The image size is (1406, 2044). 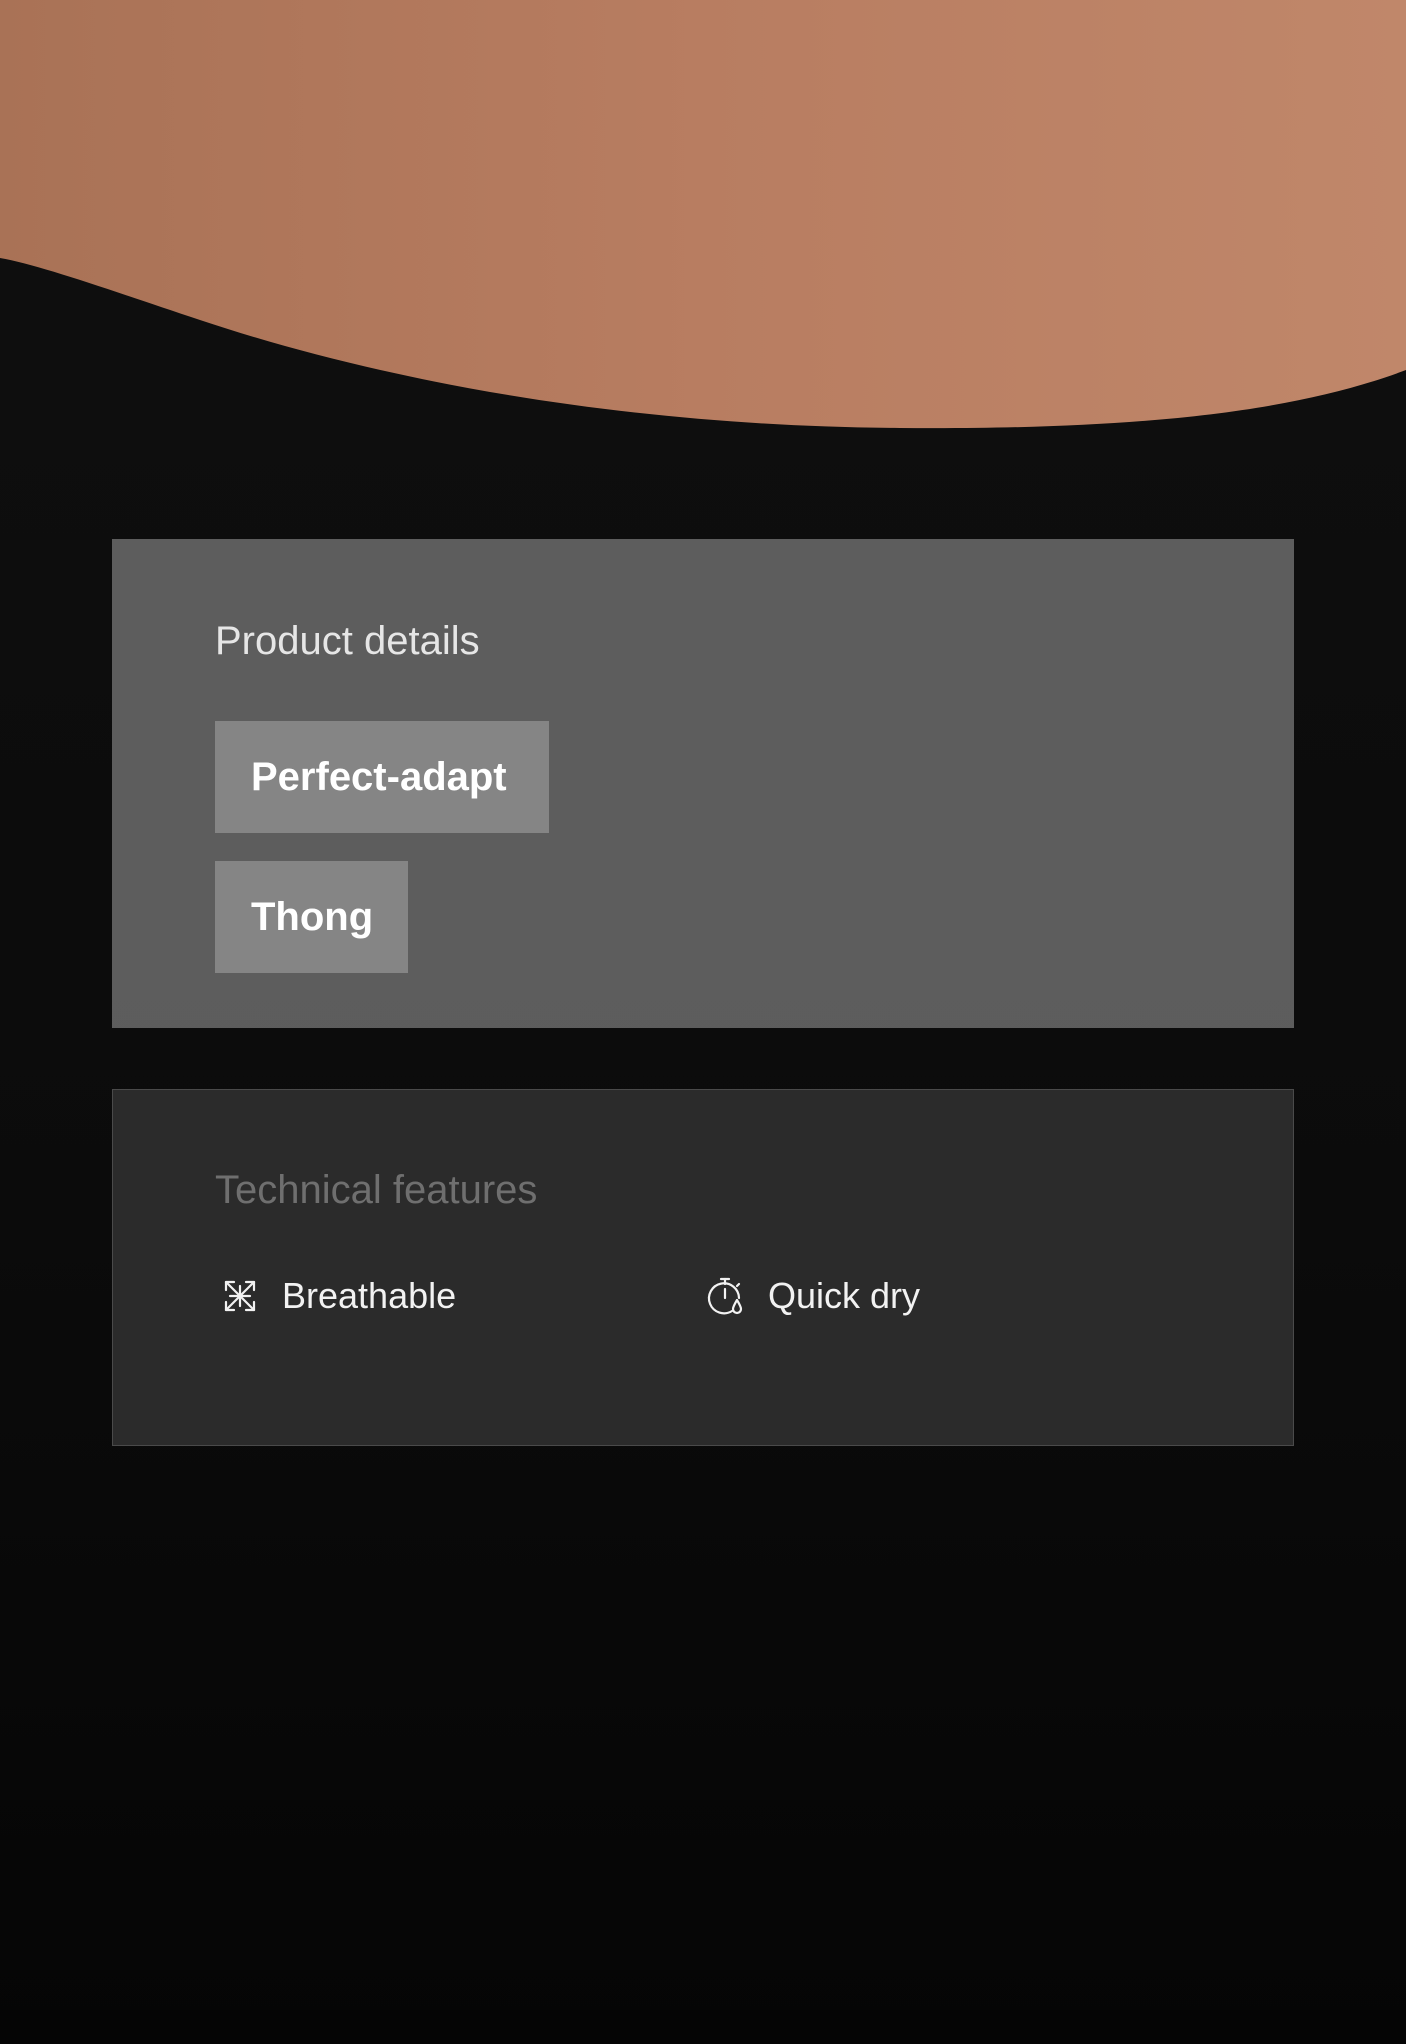 I want to click on chip-perfect-adapt: Perfect-adapt, so click(x=382, y=777).